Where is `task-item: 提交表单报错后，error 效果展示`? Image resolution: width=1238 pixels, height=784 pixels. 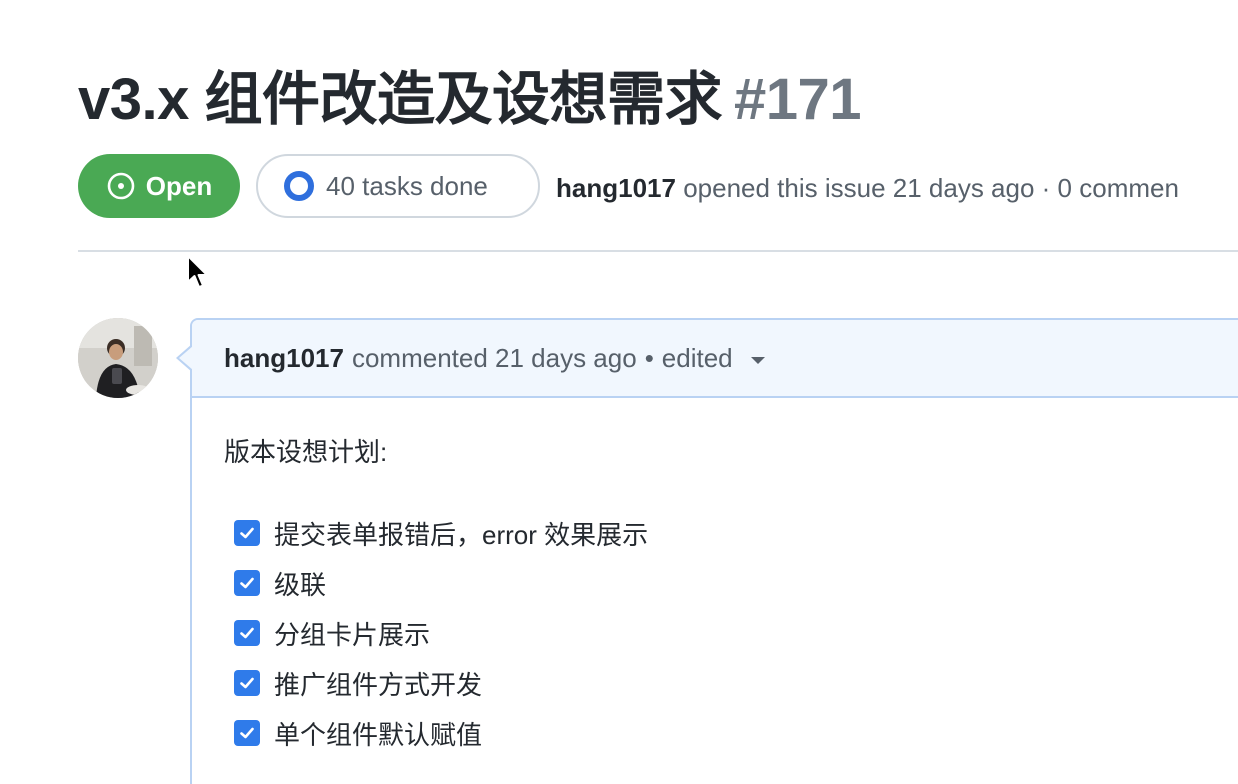 task-item: 提交表单报错后，error 效果展示 is located at coordinates (731, 533).